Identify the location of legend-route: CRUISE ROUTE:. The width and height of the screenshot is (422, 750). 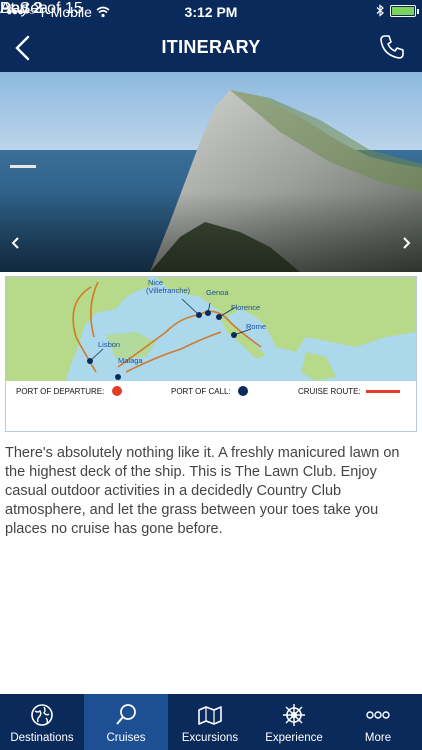
(329, 391).